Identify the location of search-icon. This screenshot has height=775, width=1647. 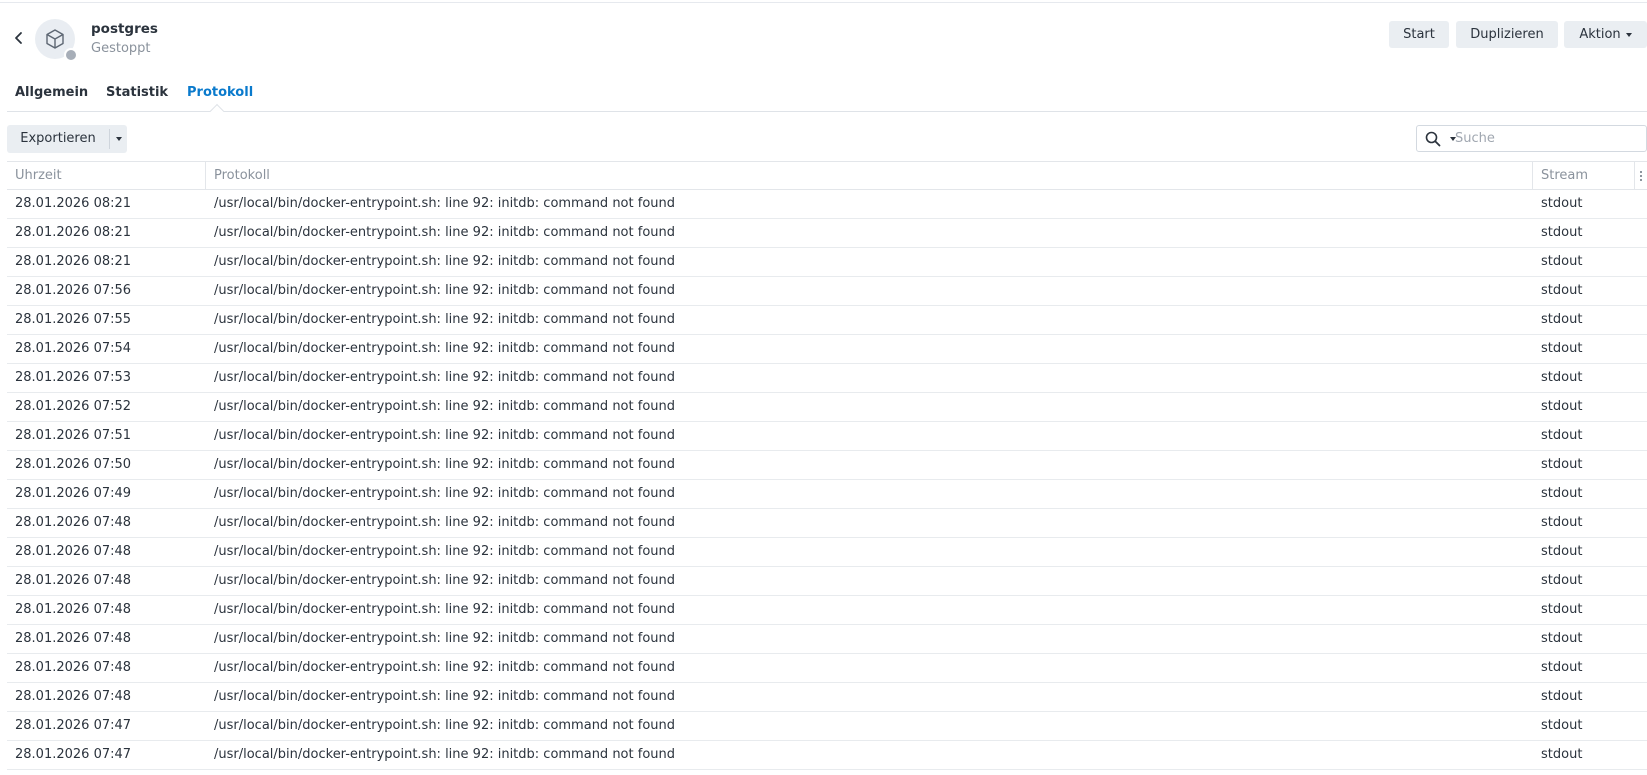
(1433, 139).